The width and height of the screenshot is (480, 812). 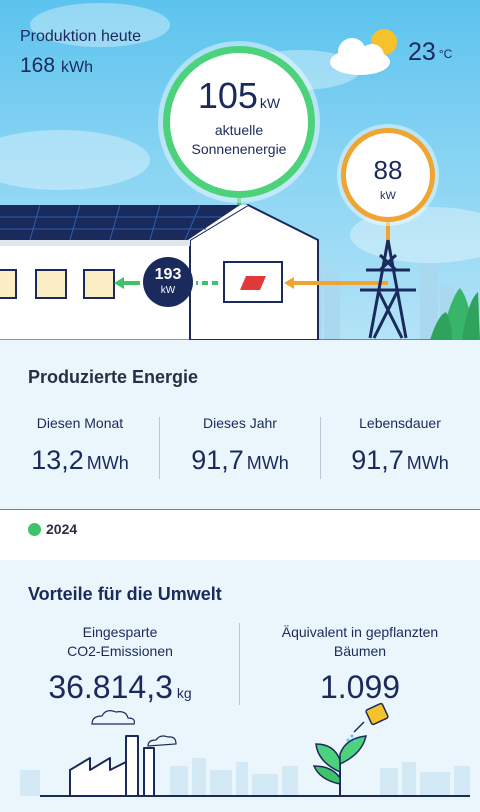 What do you see at coordinates (120, 632) in the screenshot?
I see `co2-label-line1: Eingesparte` at bounding box center [120, 632].